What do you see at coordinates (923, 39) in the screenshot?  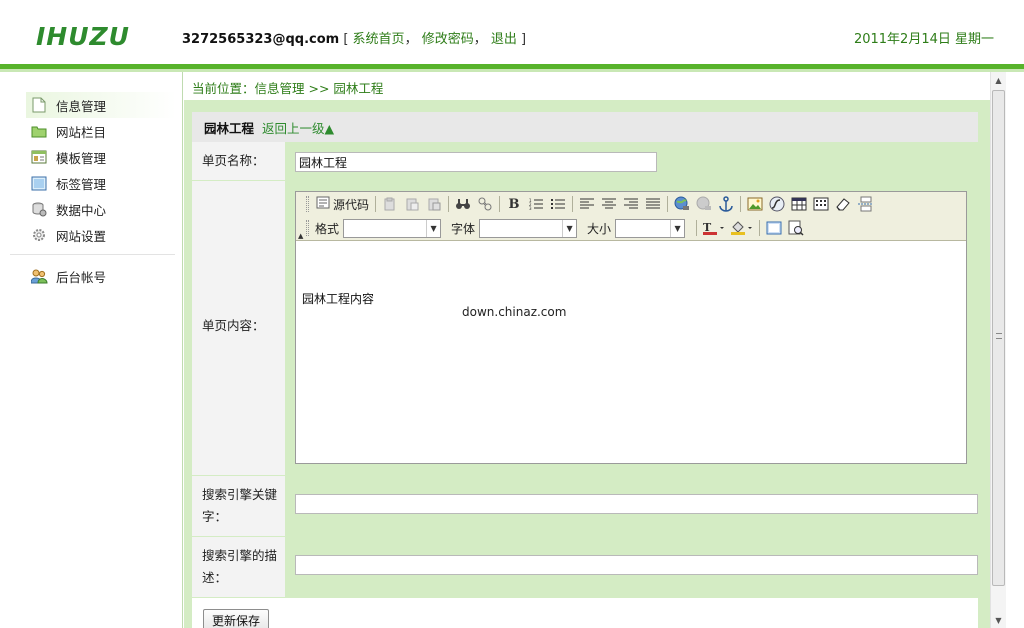 I see `current-date: 2011年2月14日 星期一` at bounding box center [923, 39].